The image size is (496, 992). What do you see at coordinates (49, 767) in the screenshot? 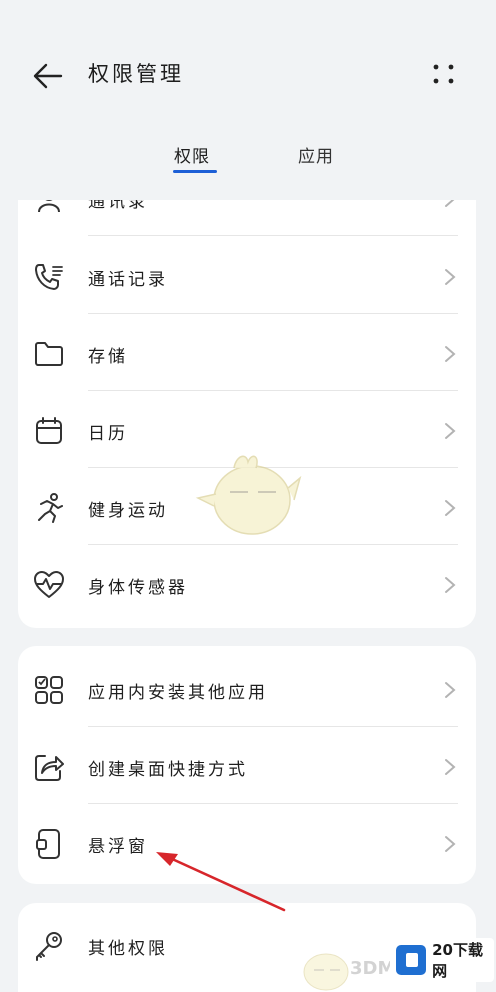
I see `shortcut-icon` at bounding box center [49, 767].